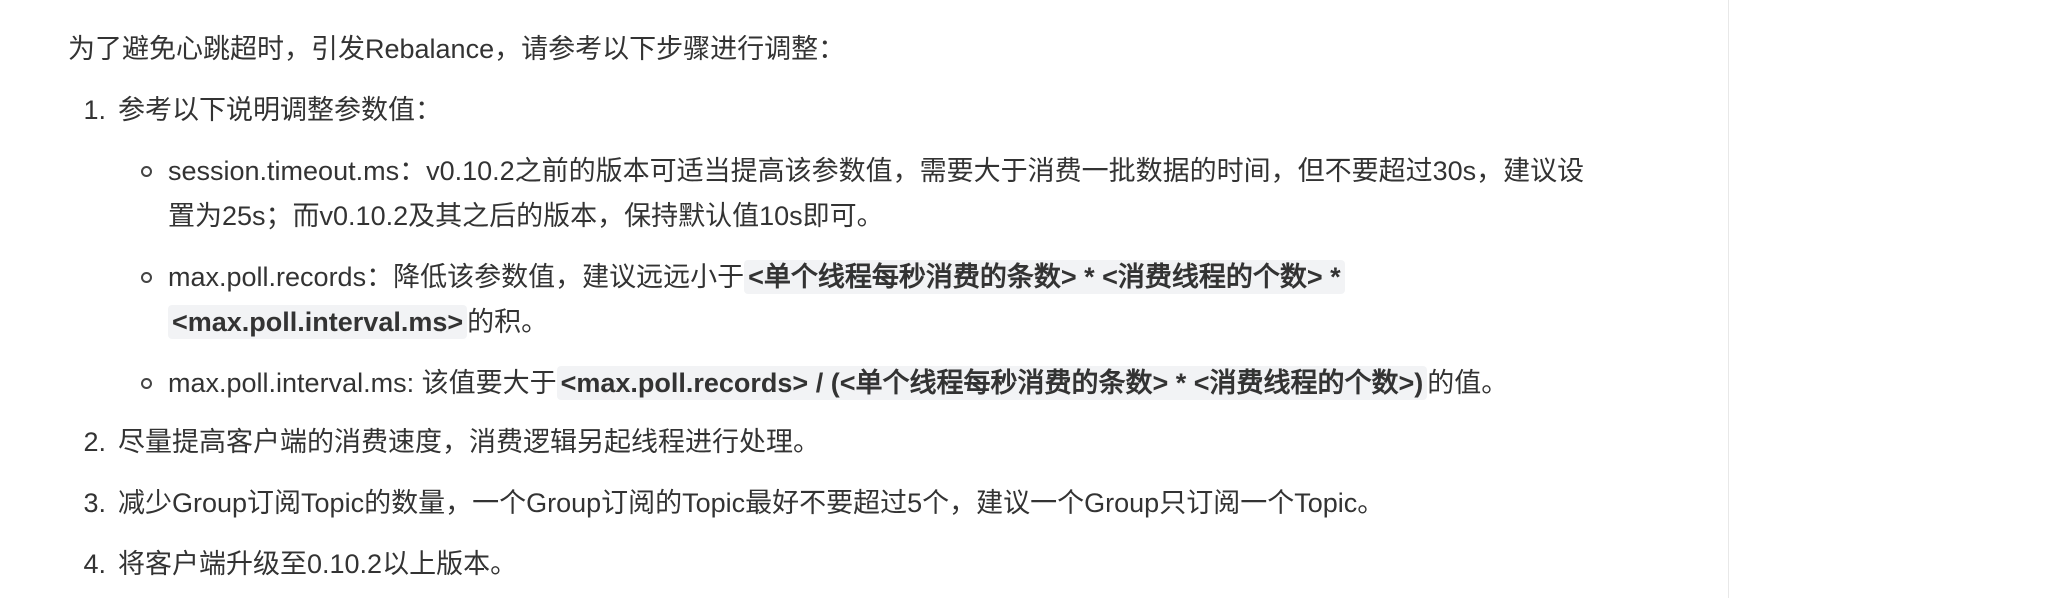  I want to click on sub-item-text: max.poll.records：降低该参数值，建议远远小于, so click(456, 277).